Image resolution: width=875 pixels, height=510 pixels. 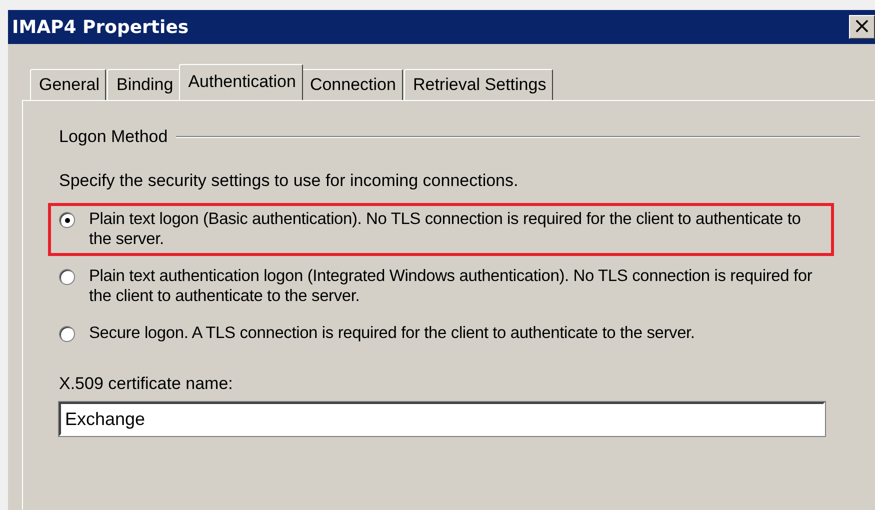 I want to click on instructions-text: Specify the security settings to use for incoming connections., so click(x=289, y=181).